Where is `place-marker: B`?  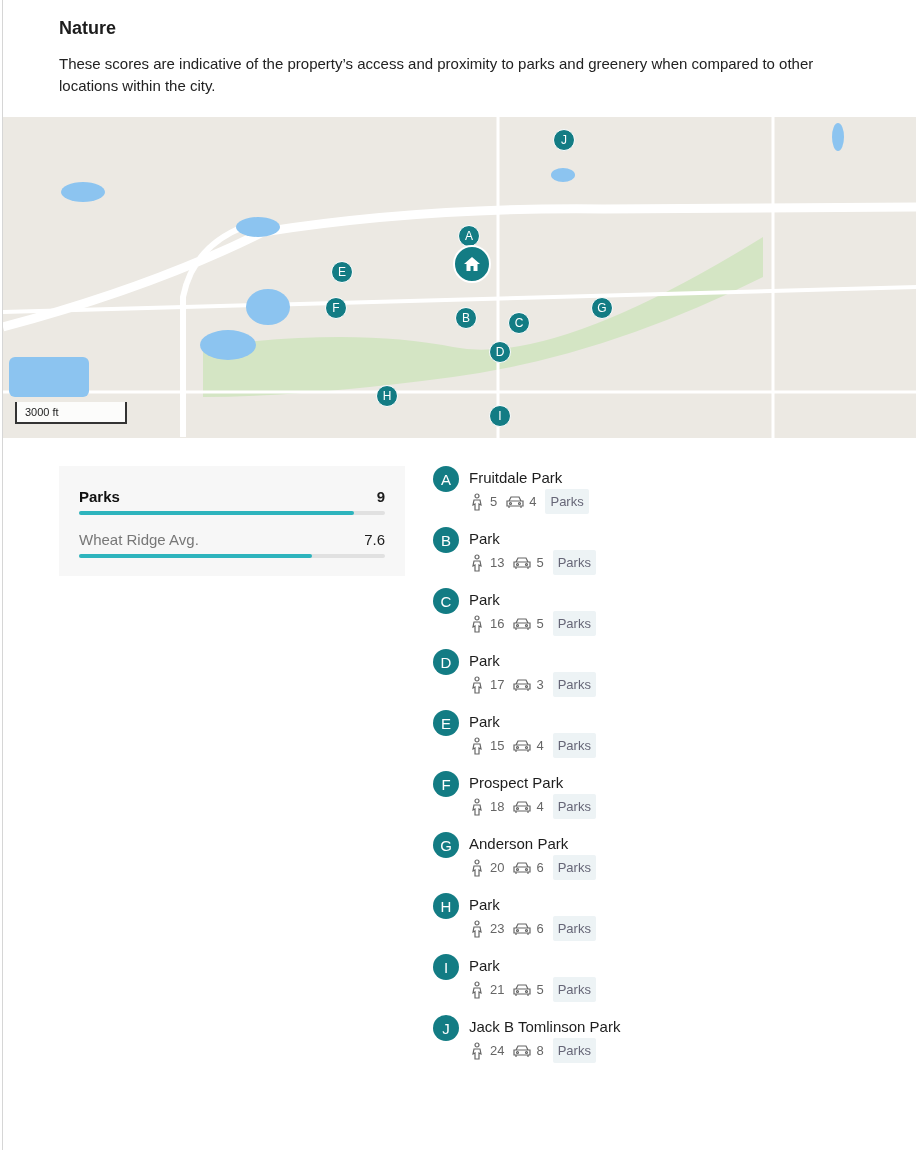
place-marker: B is located at coordinates (446, 540).